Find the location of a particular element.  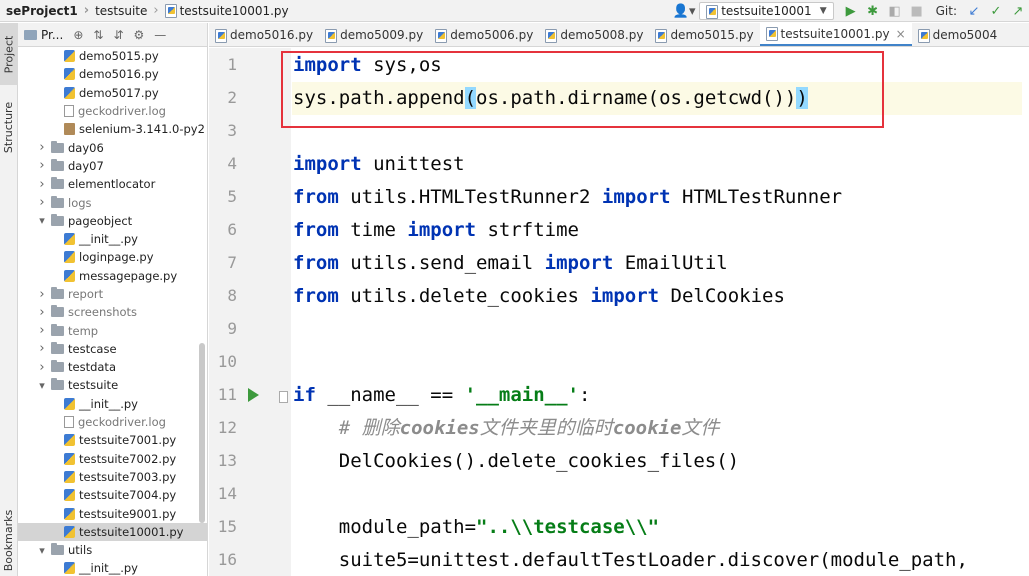

breadcrumb-project: seProject1 › is located at coordinates (44, 11).